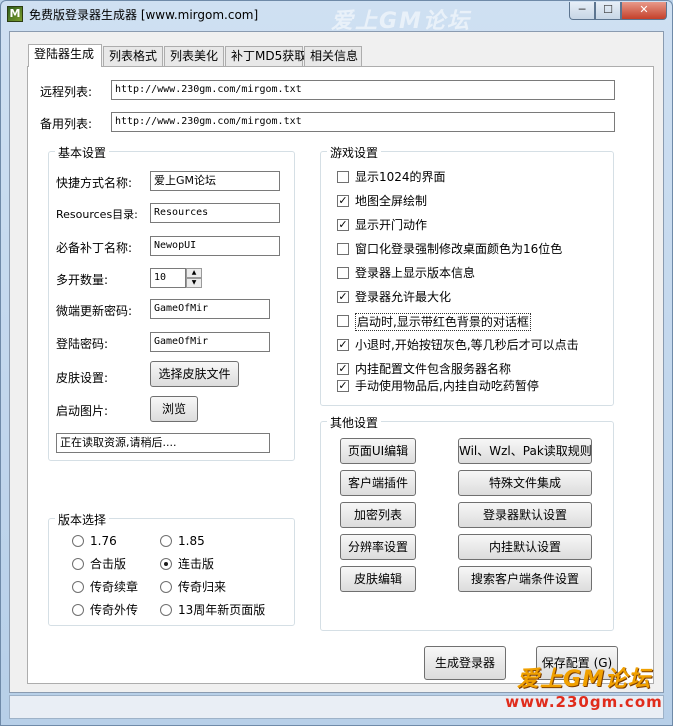  What do you see at coordinates (144, 15) in the screenshot?
I see `window-title: 免费版登录器生成器 [www.mirgom.com]` at bounding box center [144, 15].